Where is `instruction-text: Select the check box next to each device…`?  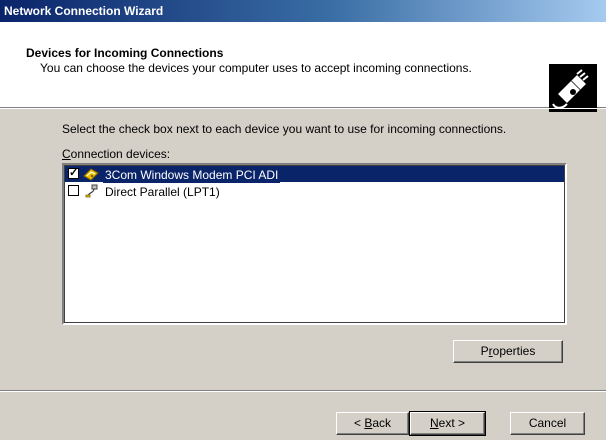 instruction-text: Select the check box next to each device… is located at coordinates (284, 129).